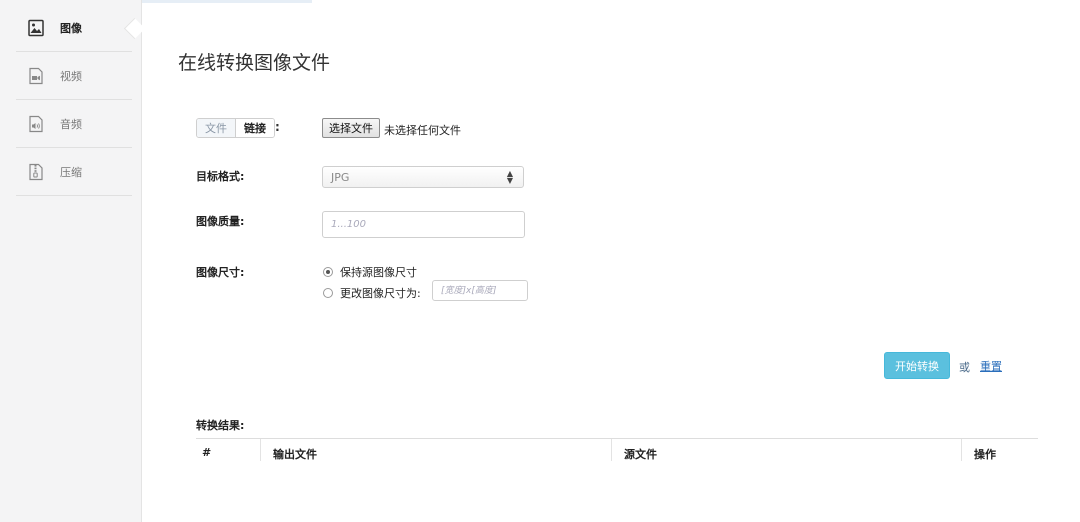  What do you see at coordinates (277, 127) in the screenshot?
I see `source-colon: :` at bounding box center [277, 127].